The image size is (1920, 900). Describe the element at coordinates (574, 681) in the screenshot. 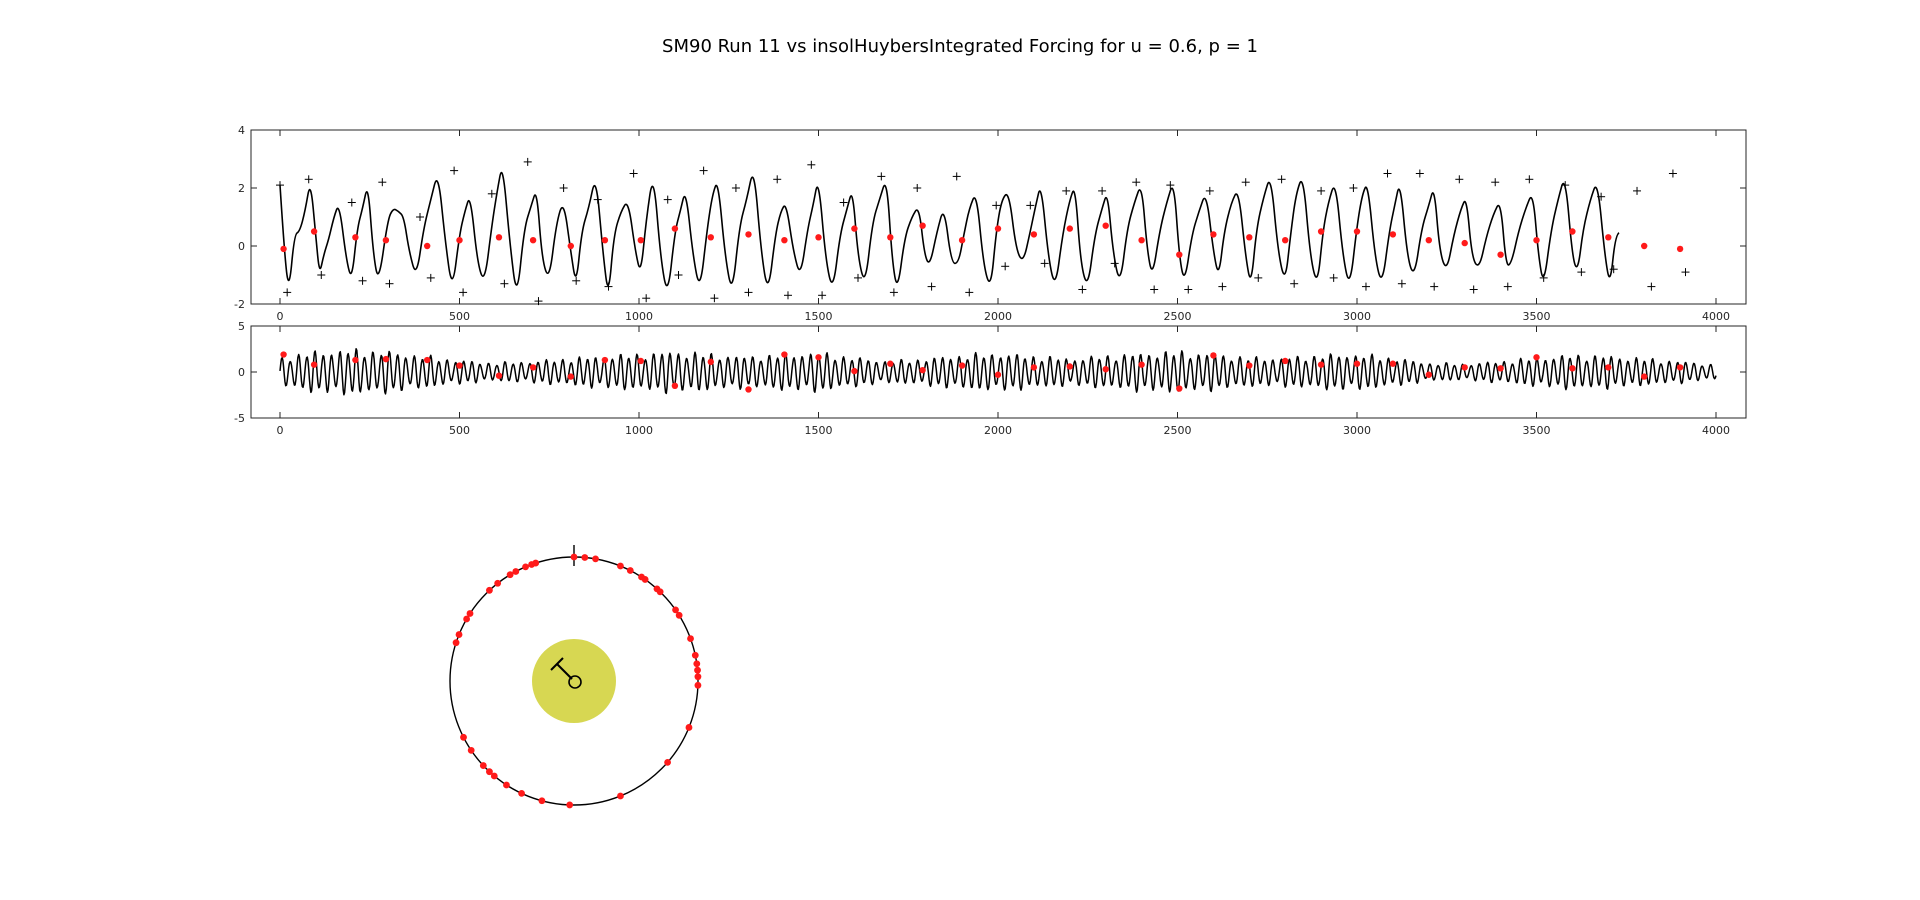

I see `mean-resultant-disk` at that location.